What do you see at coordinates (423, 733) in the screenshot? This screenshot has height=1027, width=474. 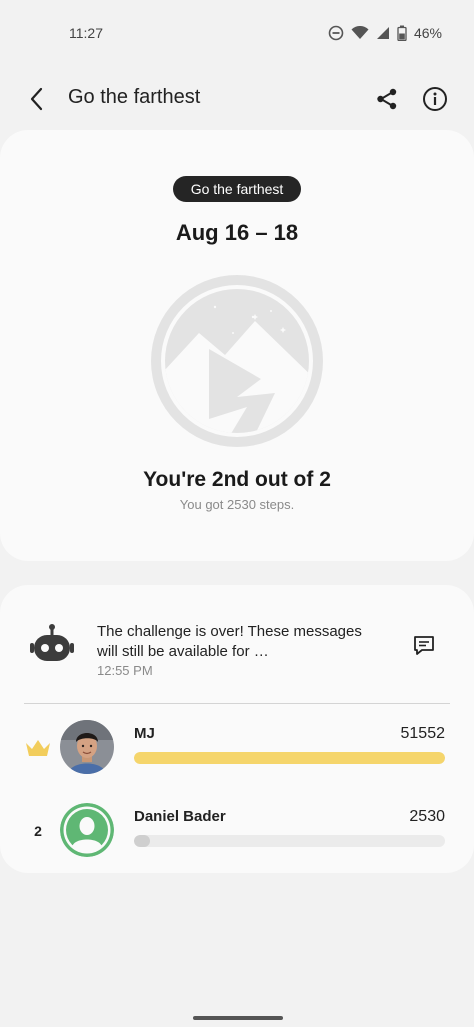 I see `participant-steps: 51552` at bounding box center [423, 733].